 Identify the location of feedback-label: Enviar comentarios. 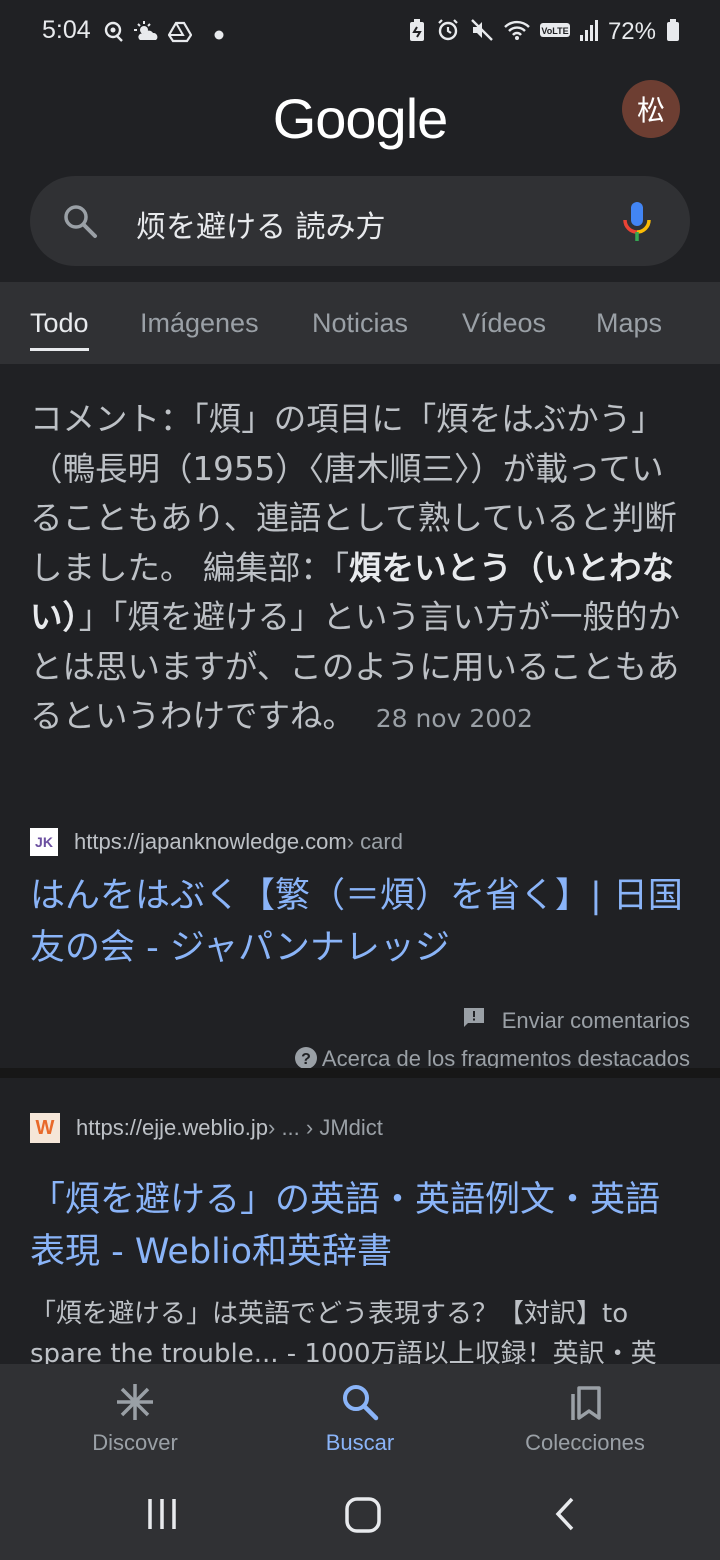
(595, 1020).